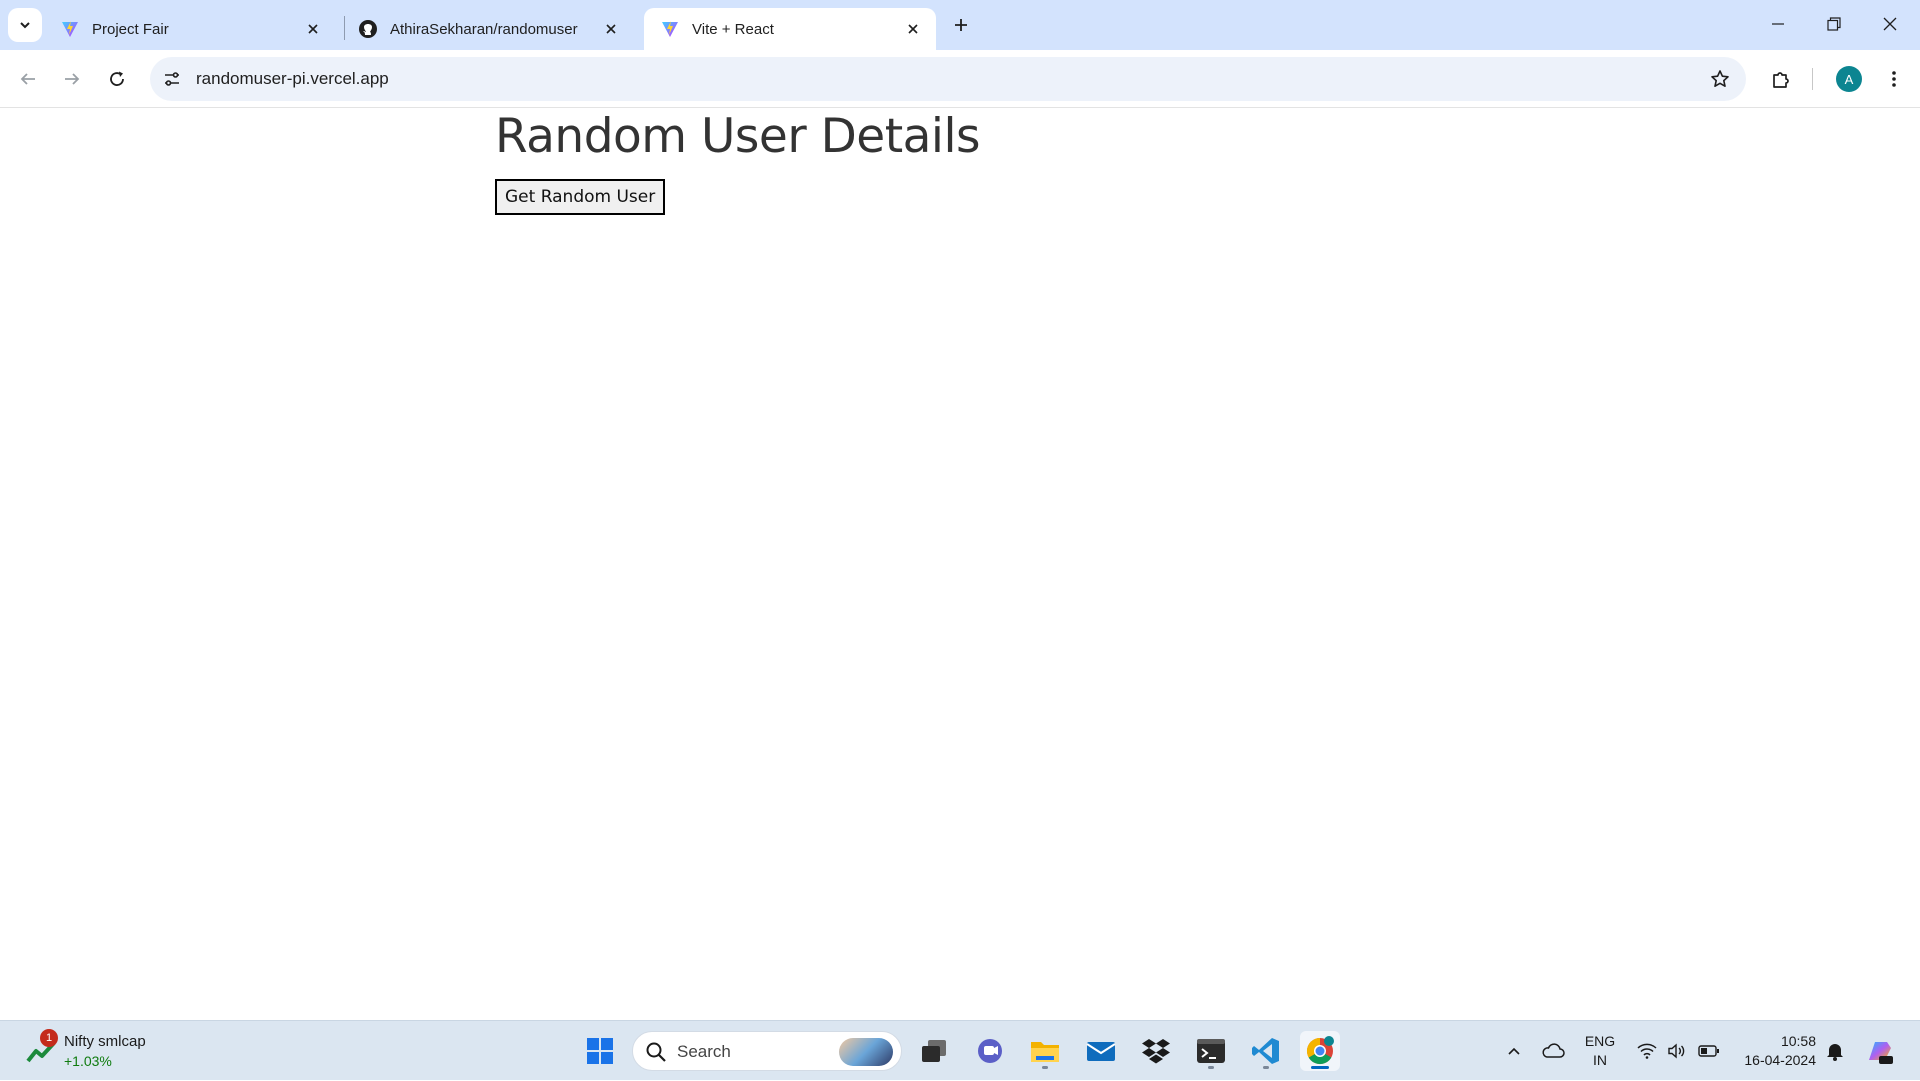 The height and width of the screenshot is (1081, 1920). I want to click on tab-search-button, so click(25, 25).